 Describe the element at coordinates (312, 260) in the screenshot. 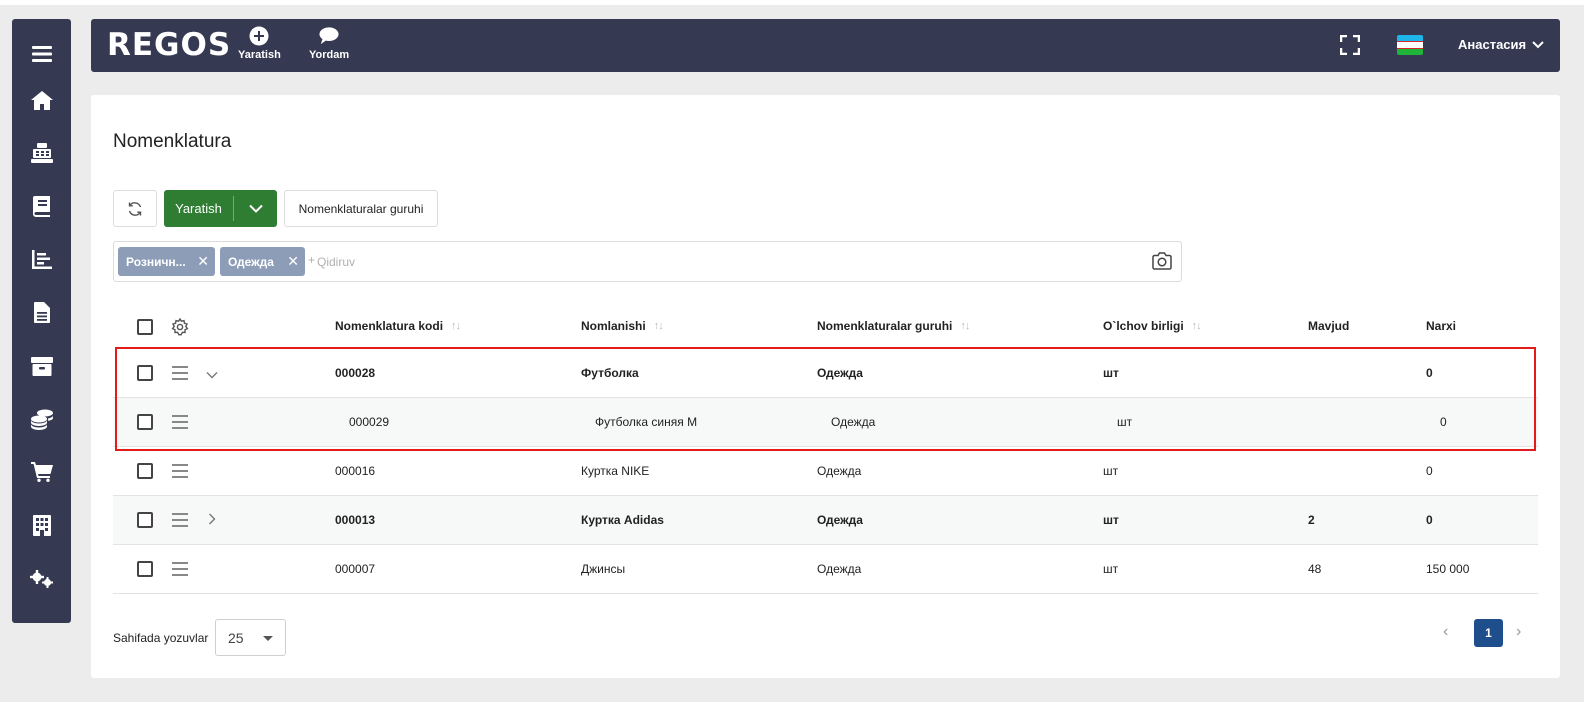

I see `plus-icon: +` at that location.